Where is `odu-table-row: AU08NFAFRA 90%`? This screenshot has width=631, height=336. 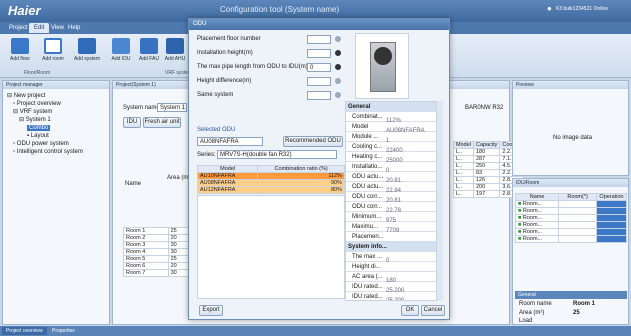
odu-table-row: AU08NFAFRA 90% is located at coordinates (270, 183).